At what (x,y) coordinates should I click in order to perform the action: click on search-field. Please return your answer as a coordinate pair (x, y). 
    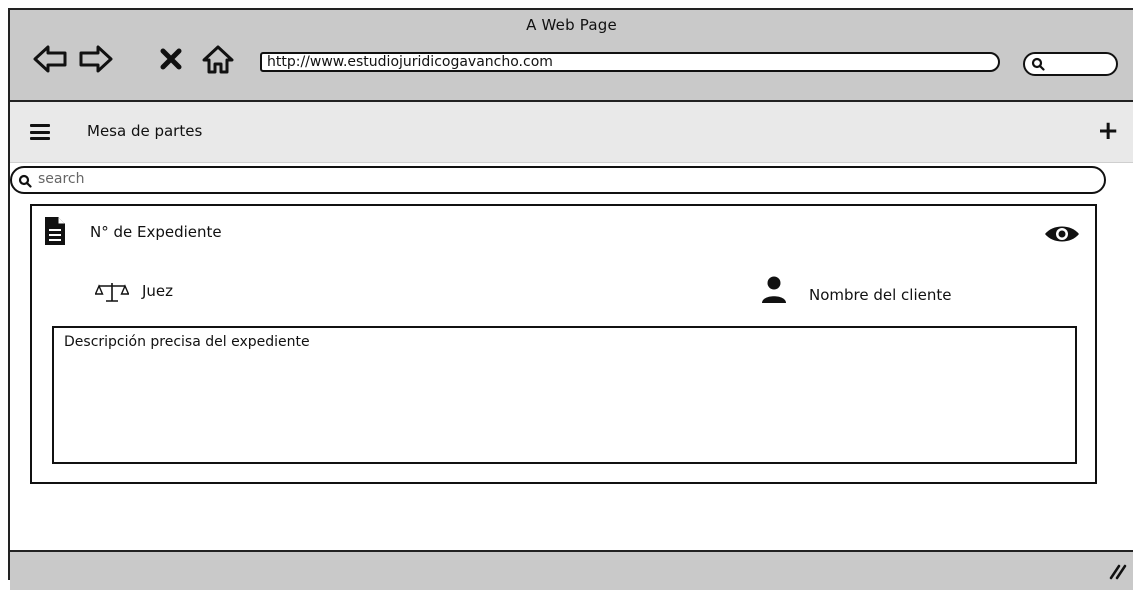
    Looking at the image, I should click on (558, 180).